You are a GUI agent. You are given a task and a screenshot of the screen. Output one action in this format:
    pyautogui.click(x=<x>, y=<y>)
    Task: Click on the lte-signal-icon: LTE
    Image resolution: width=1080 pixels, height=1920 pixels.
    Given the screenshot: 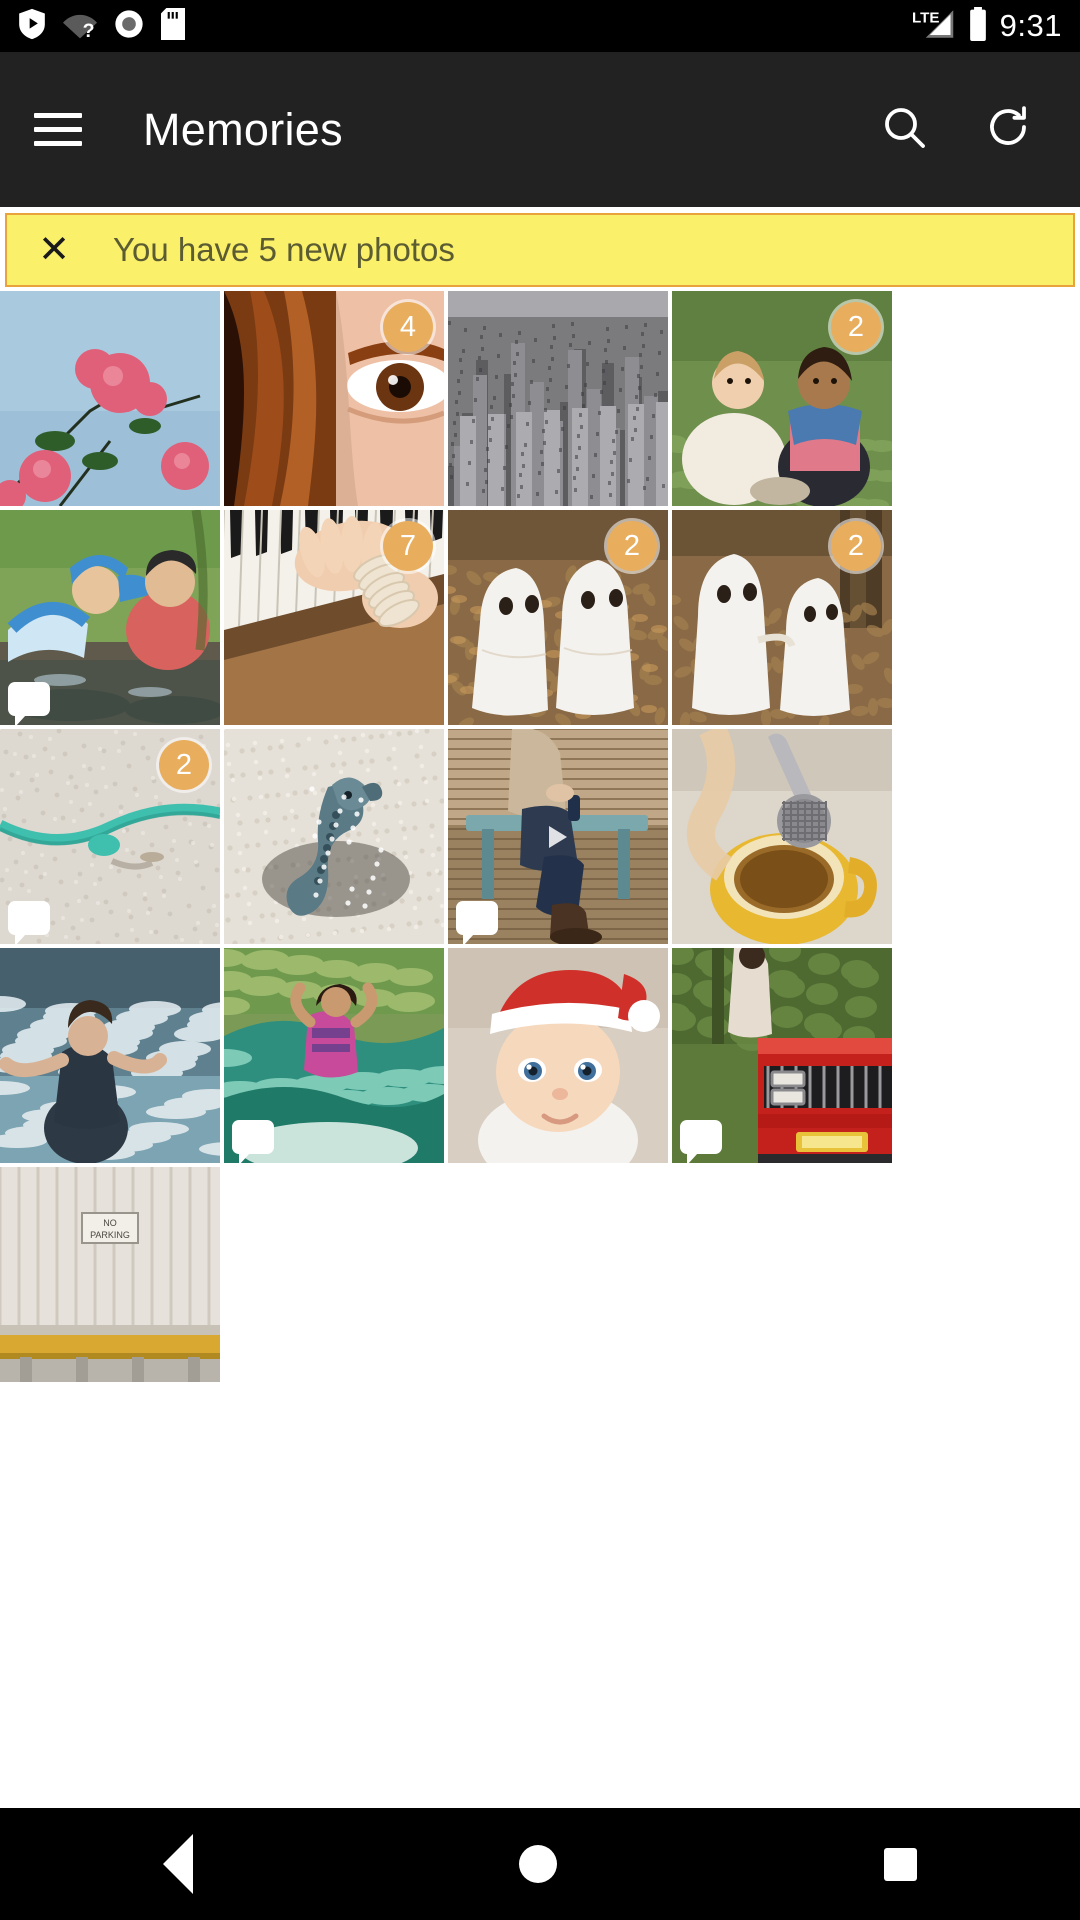 What is the action you would take?
    pyautogui.click(x=934, y=26)
    